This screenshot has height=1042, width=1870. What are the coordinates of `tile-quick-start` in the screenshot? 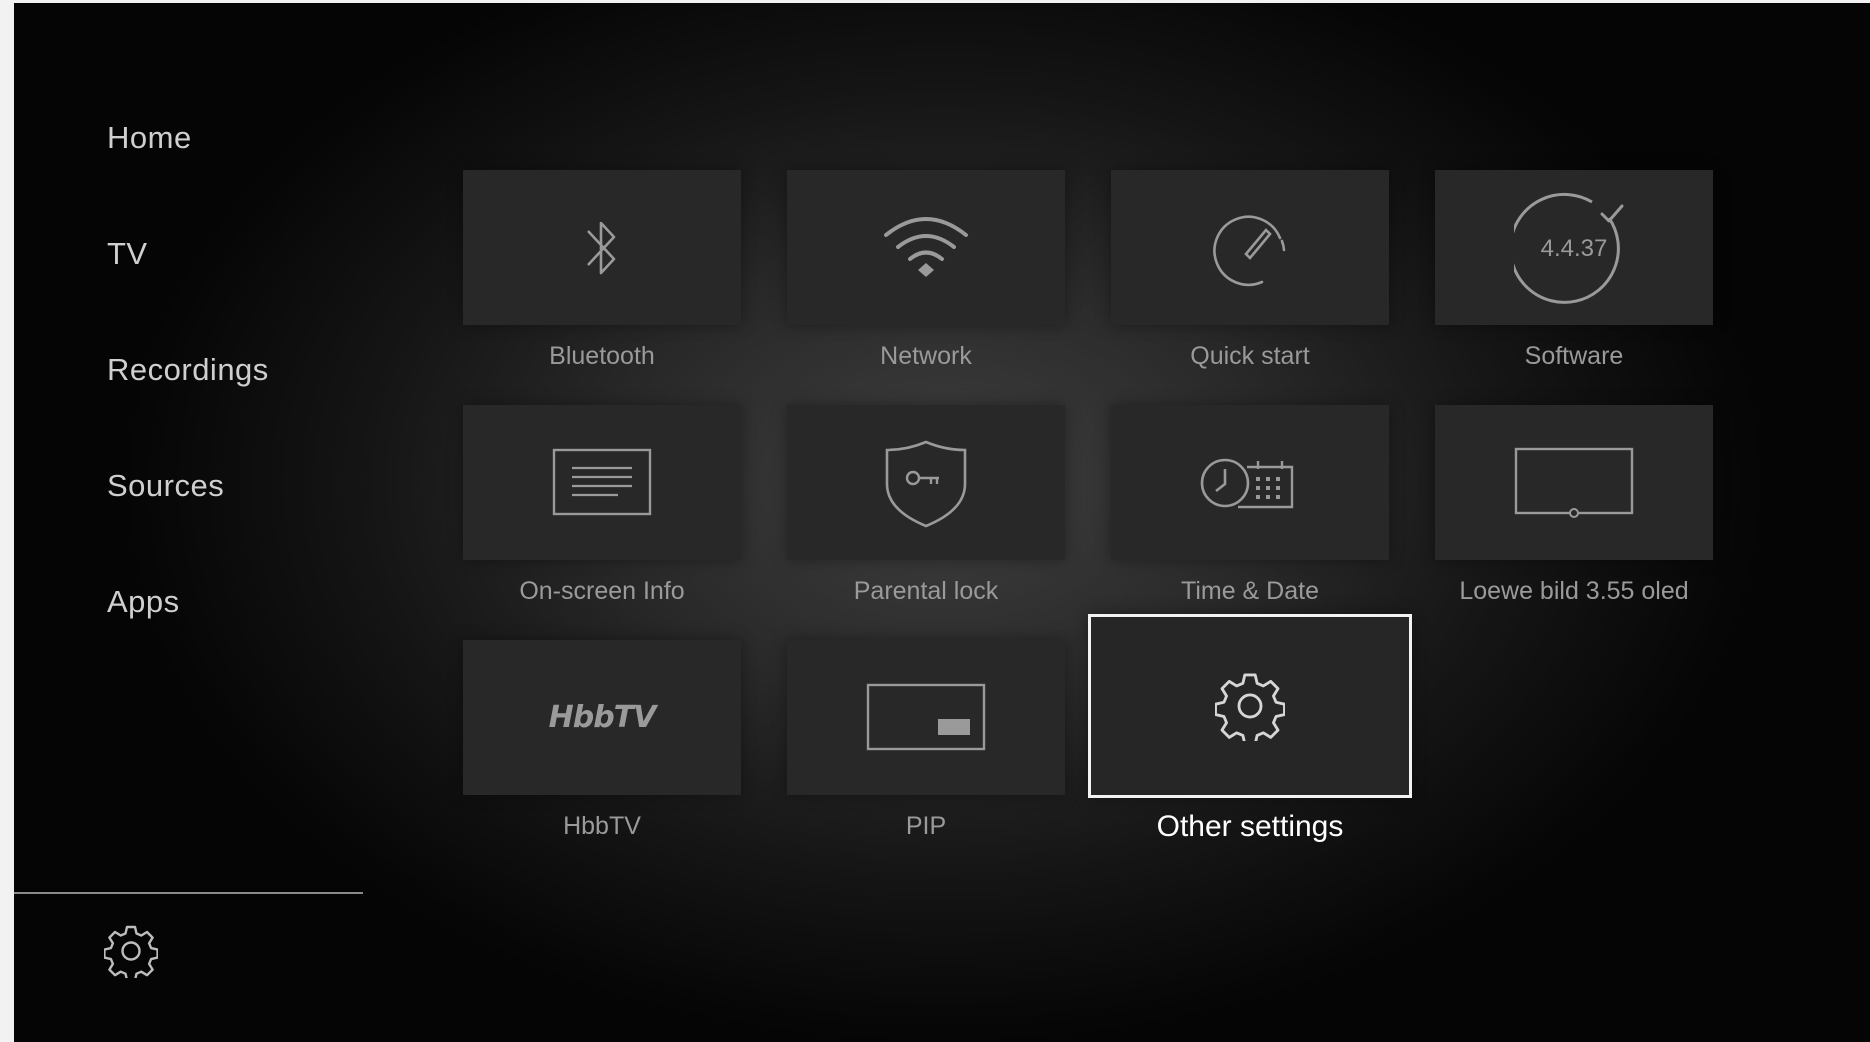 It's located at (1250, 247).